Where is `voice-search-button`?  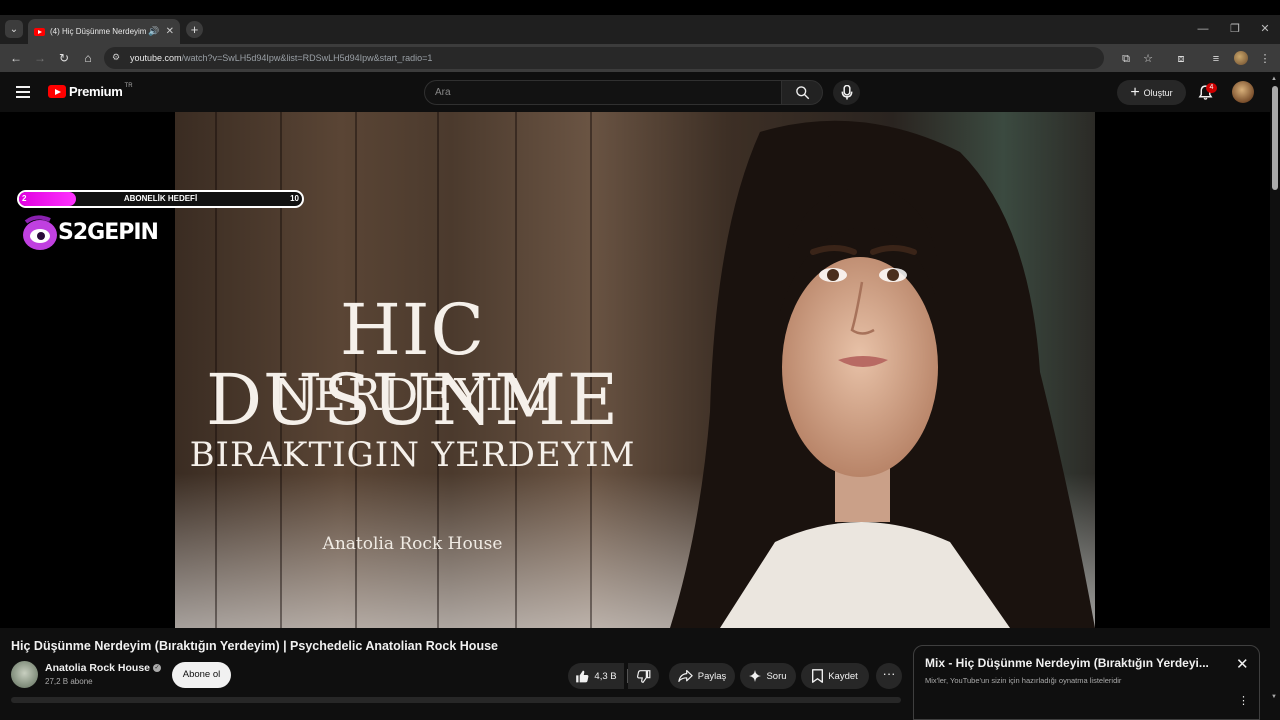 voice-search-button is located at coordinates (846, 92).